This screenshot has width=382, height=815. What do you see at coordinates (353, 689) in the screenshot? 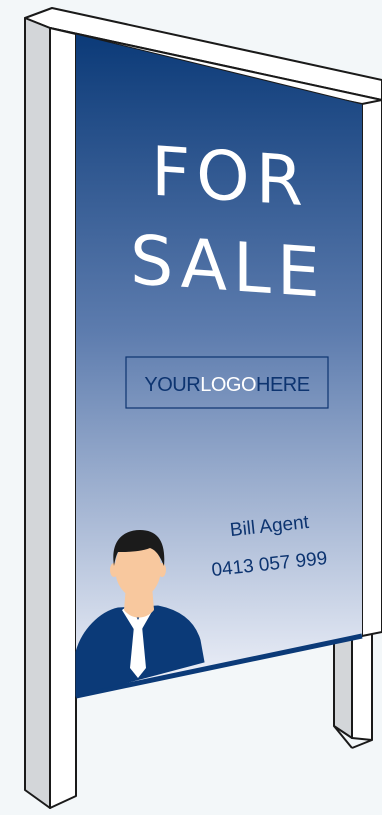
I see `right-post` at bounding box center [353, 689].